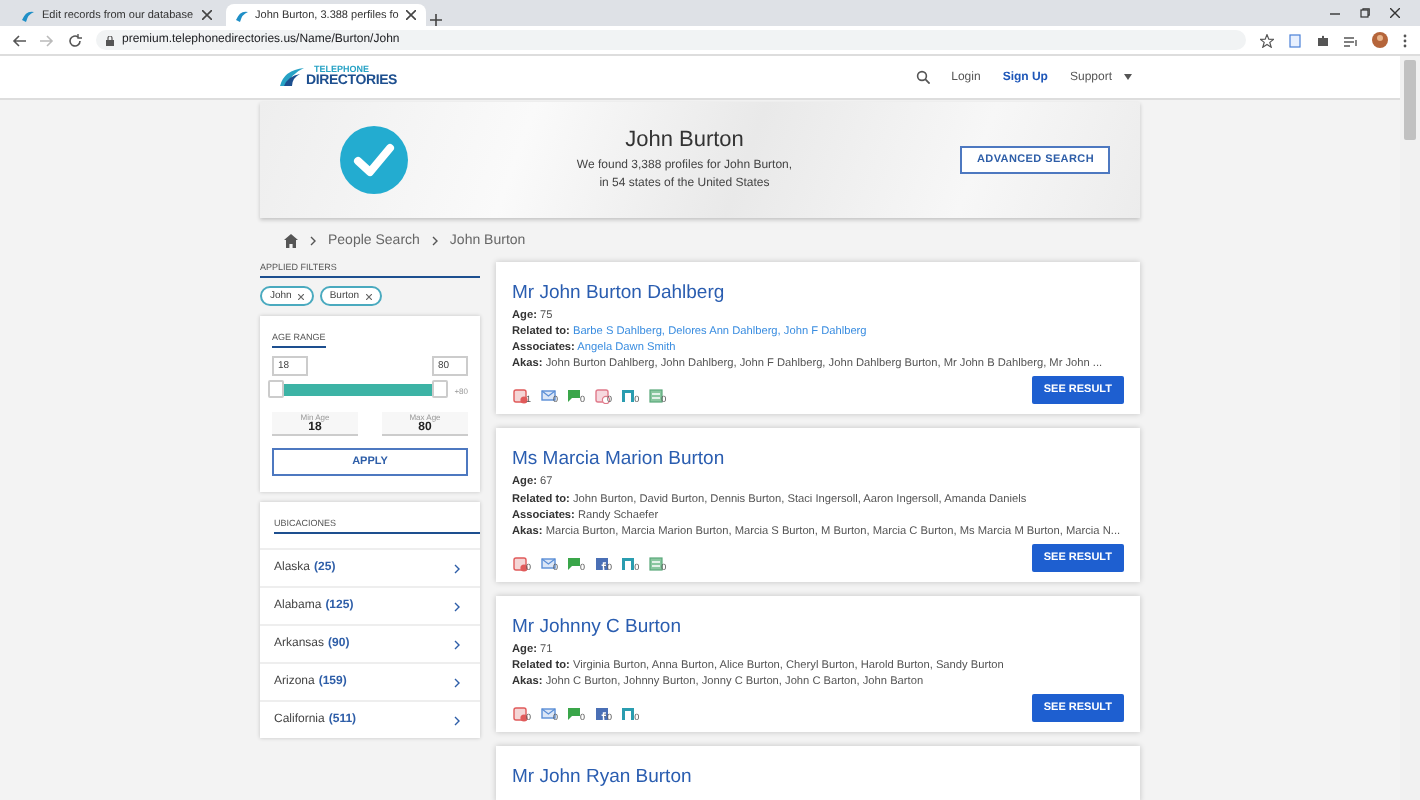  What do you see at coordinates (291, 240) in the screenshot?
I see `home-icon` at bounding box center [291, 240].